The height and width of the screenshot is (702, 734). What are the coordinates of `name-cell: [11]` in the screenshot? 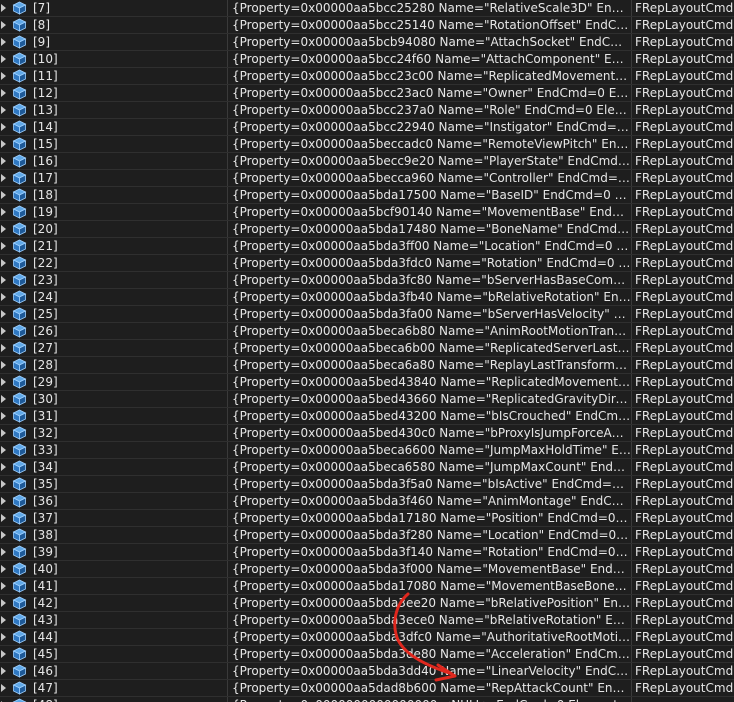 It's located at (114, 76).